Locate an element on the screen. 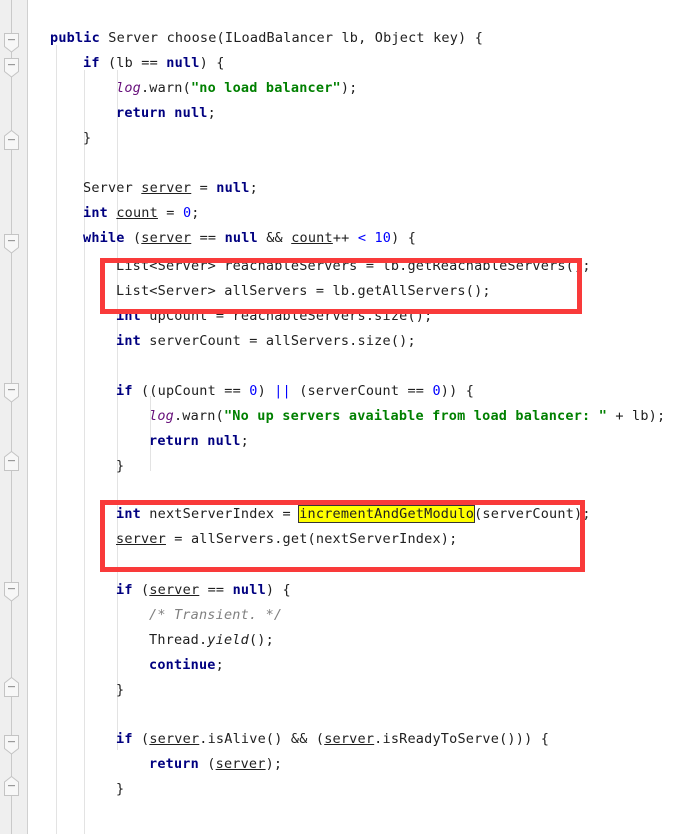 The width and height of the screenshot is (688, 834). code-line: log.warn("no load balancer"); is located at coordinates (179, 88).